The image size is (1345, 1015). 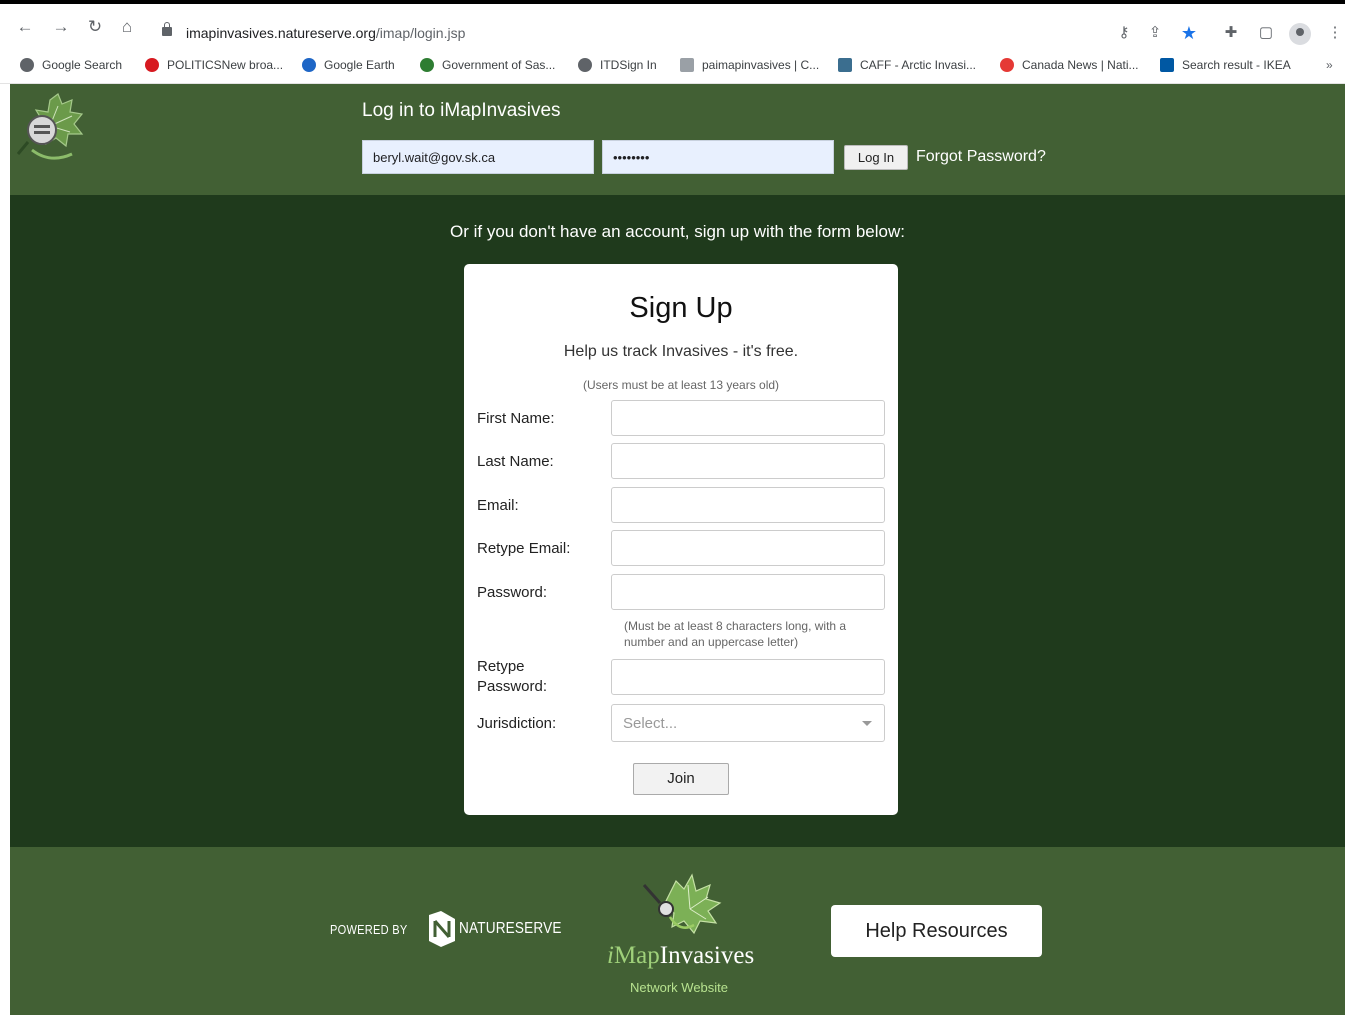 I want to click on google-earth-icon, so click(x=309, y=65).